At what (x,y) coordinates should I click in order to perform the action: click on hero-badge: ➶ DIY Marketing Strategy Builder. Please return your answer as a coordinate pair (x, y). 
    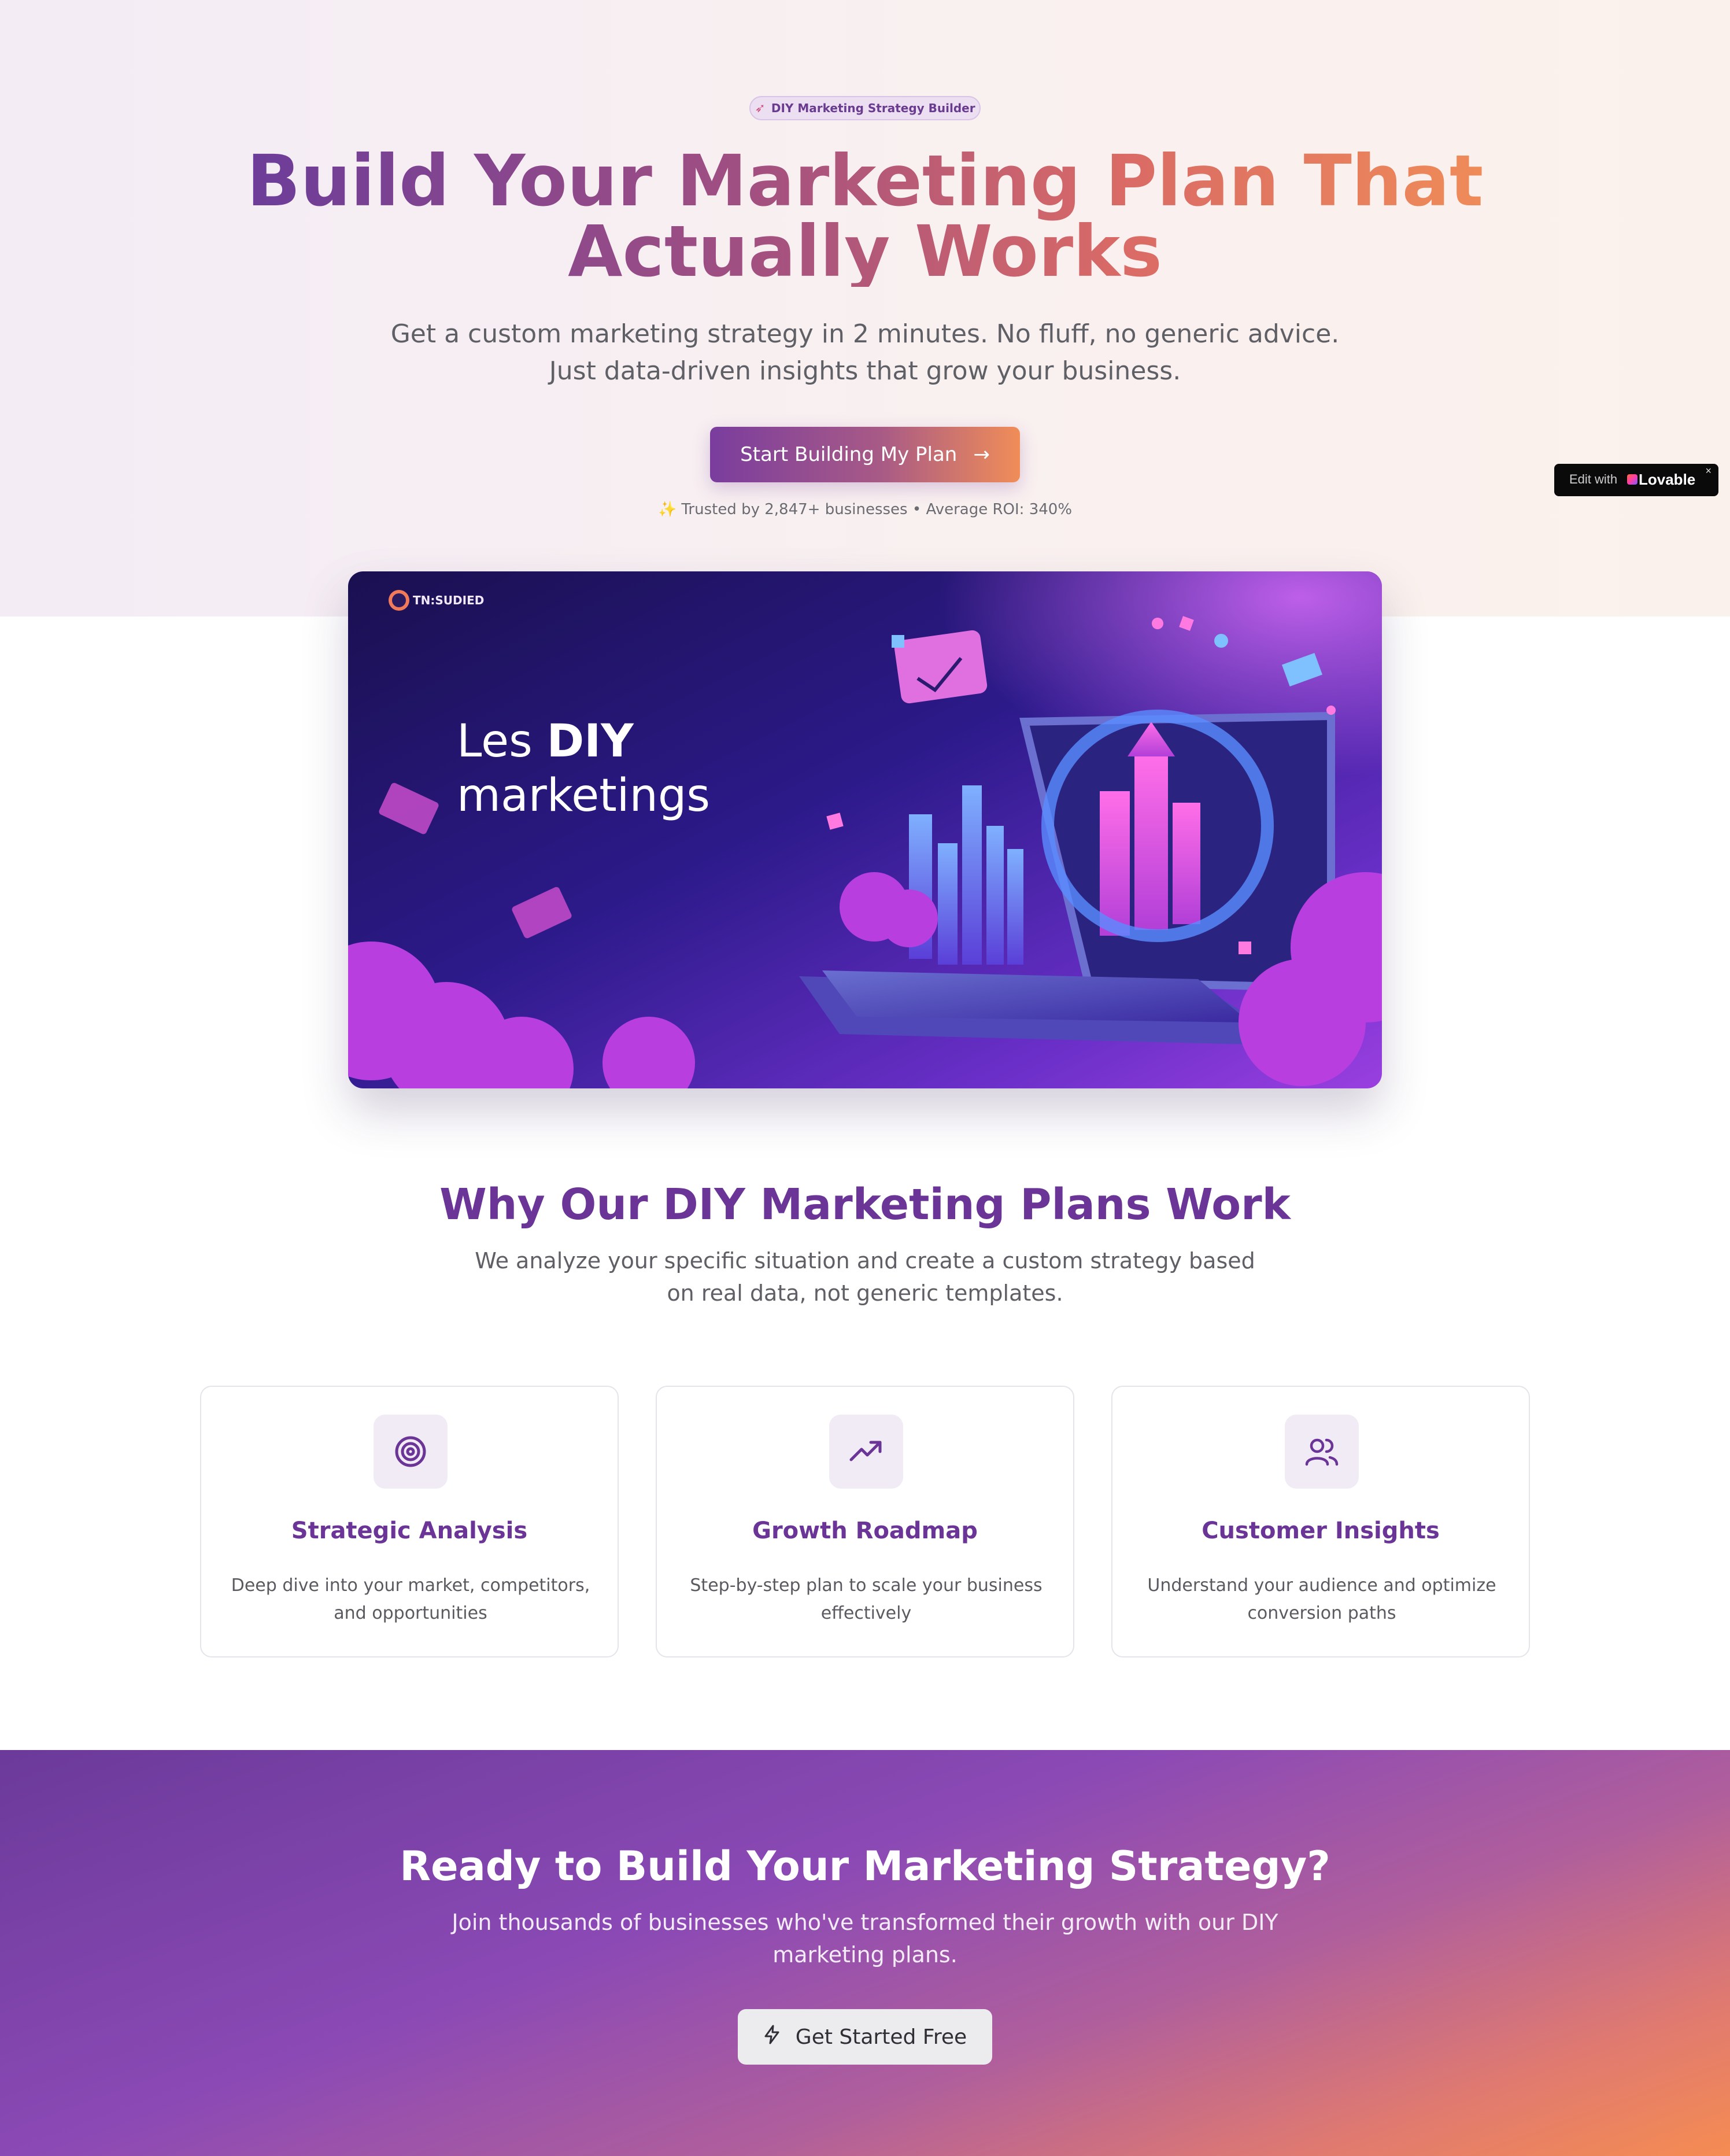
    Looking at the image, I should click on (865, 108).